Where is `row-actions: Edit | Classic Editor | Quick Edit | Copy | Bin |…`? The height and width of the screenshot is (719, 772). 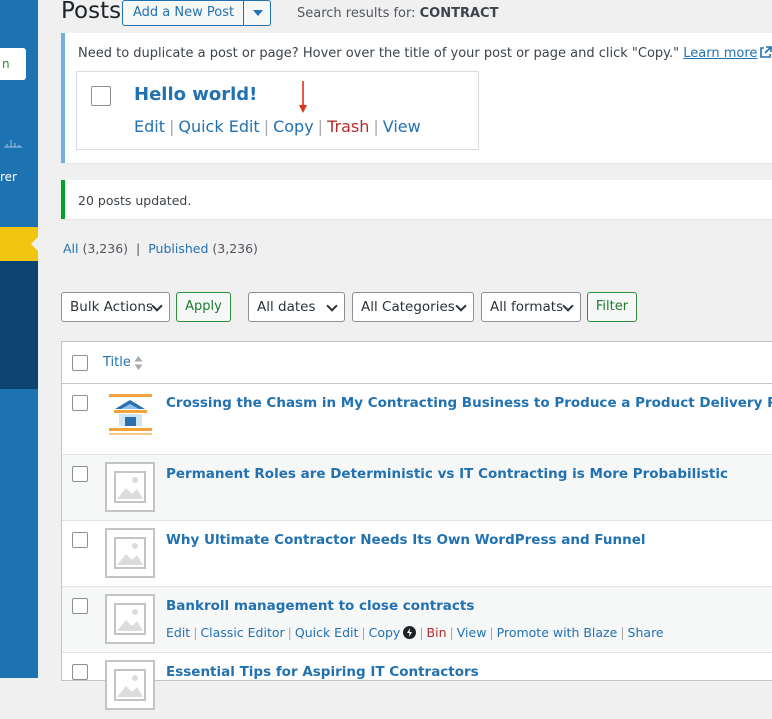 row-actions: Edit | Classic Editor | Quick Edit | Copy | Bin |… is located at coordinates (415, 632).